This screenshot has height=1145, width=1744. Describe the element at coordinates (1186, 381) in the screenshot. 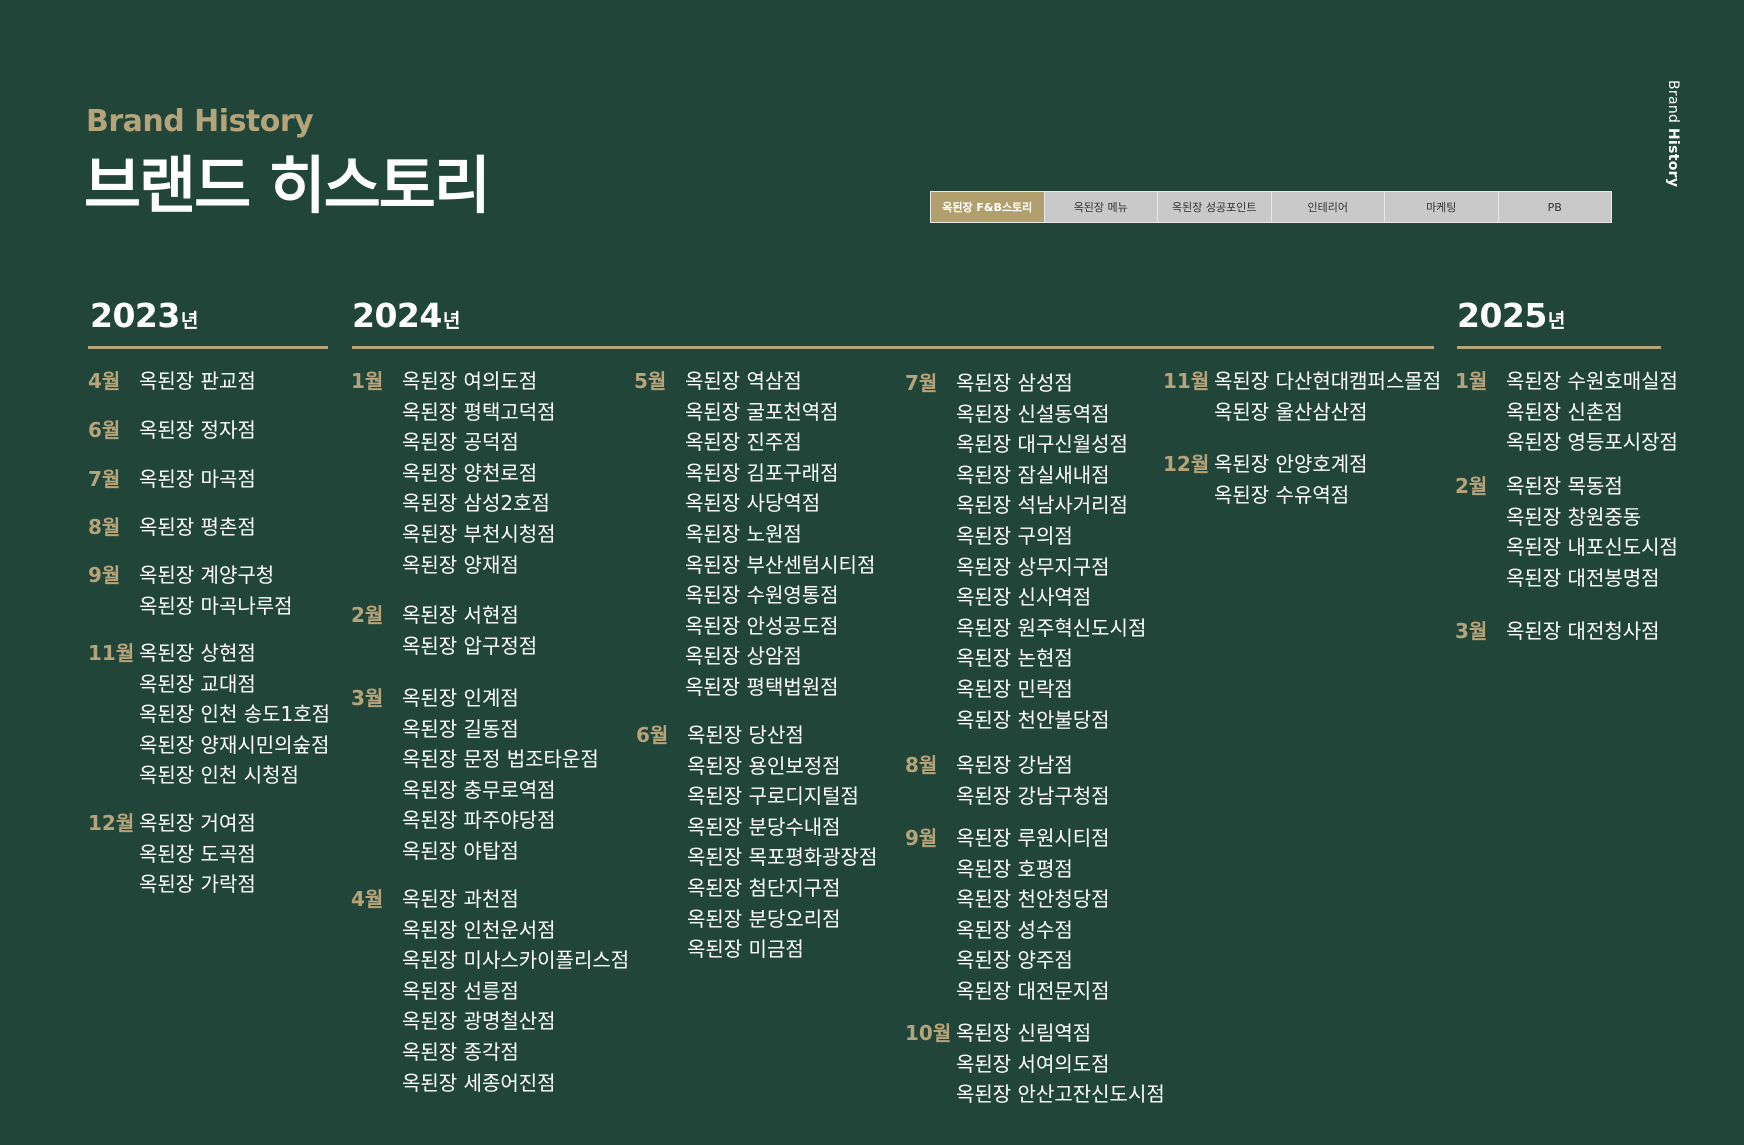

I see `month-label: 11월` at that location.